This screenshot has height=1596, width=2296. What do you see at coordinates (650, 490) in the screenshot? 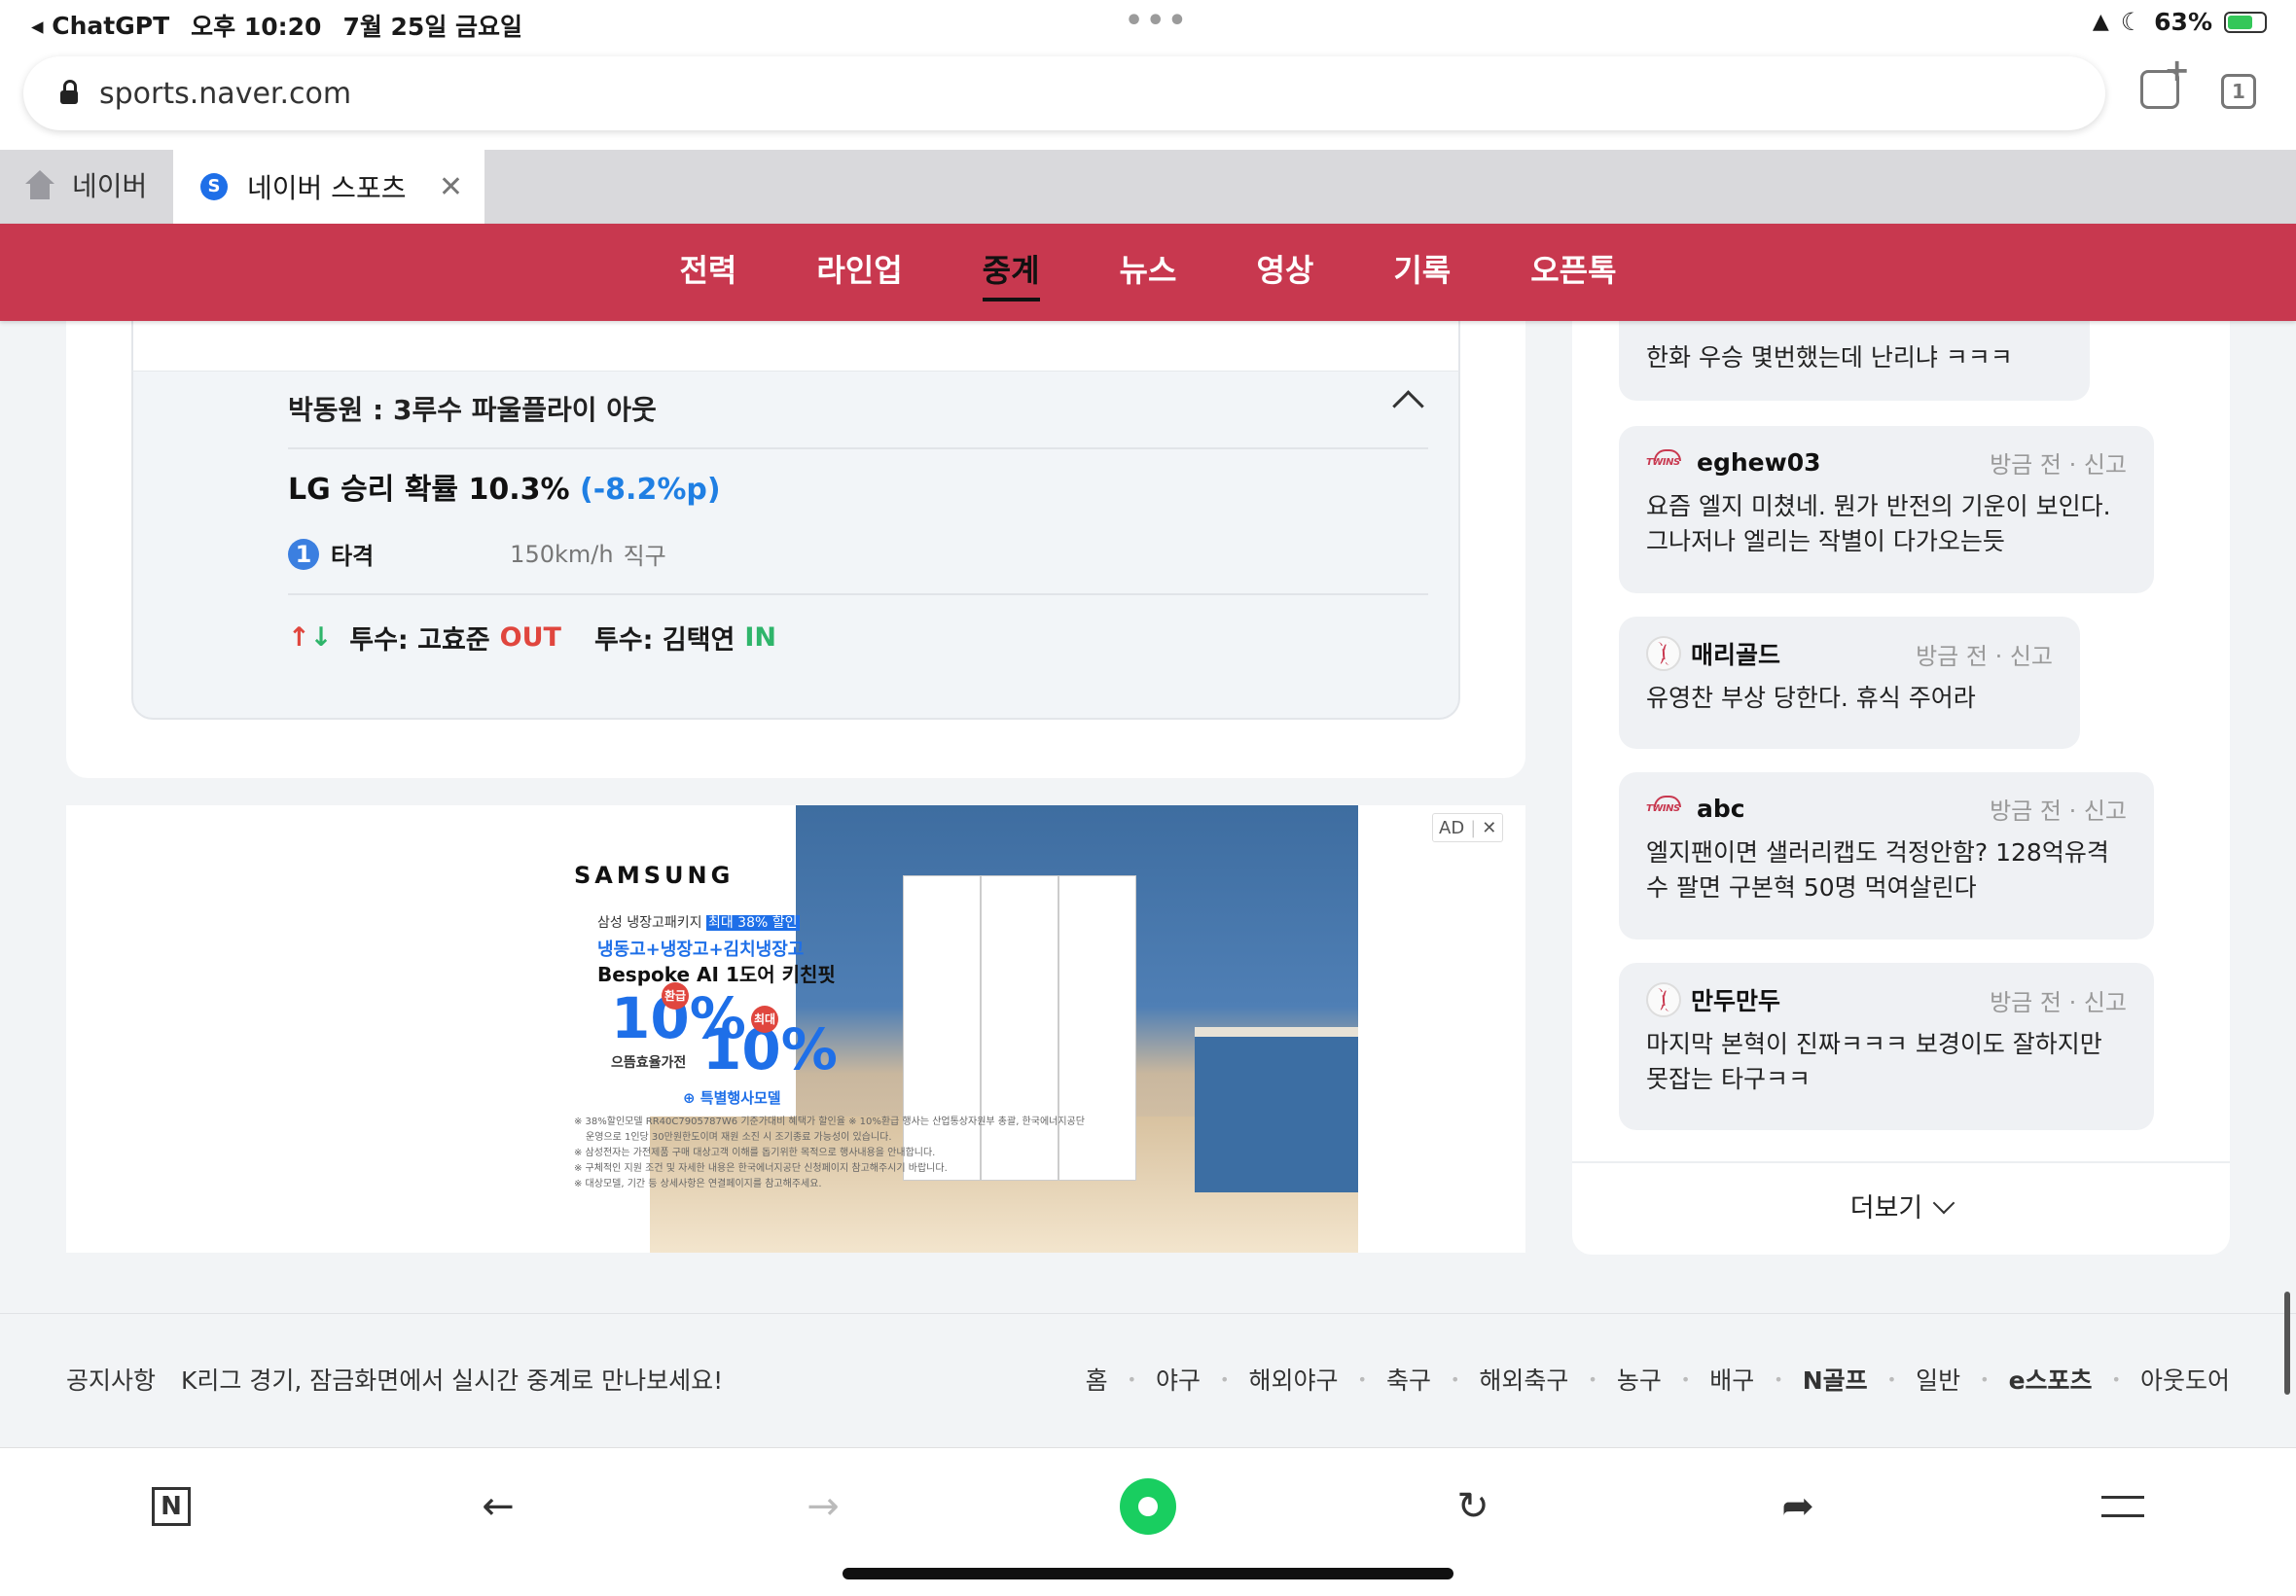
I see `win-probability-delta: (-8.2%p)` at bounding box center [650, 490].